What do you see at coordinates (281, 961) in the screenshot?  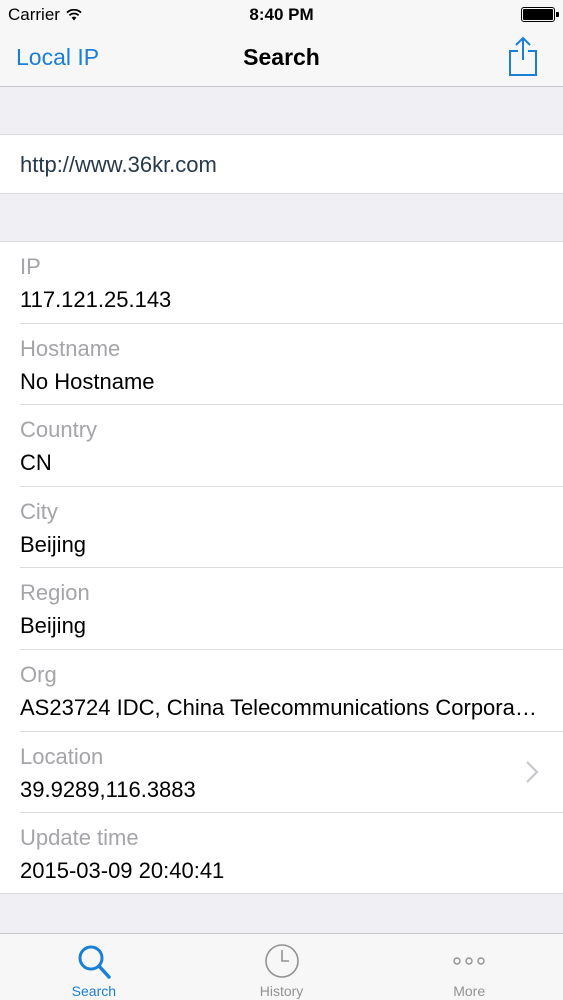 I see `clock-icon` at bounding box center [281, 961].